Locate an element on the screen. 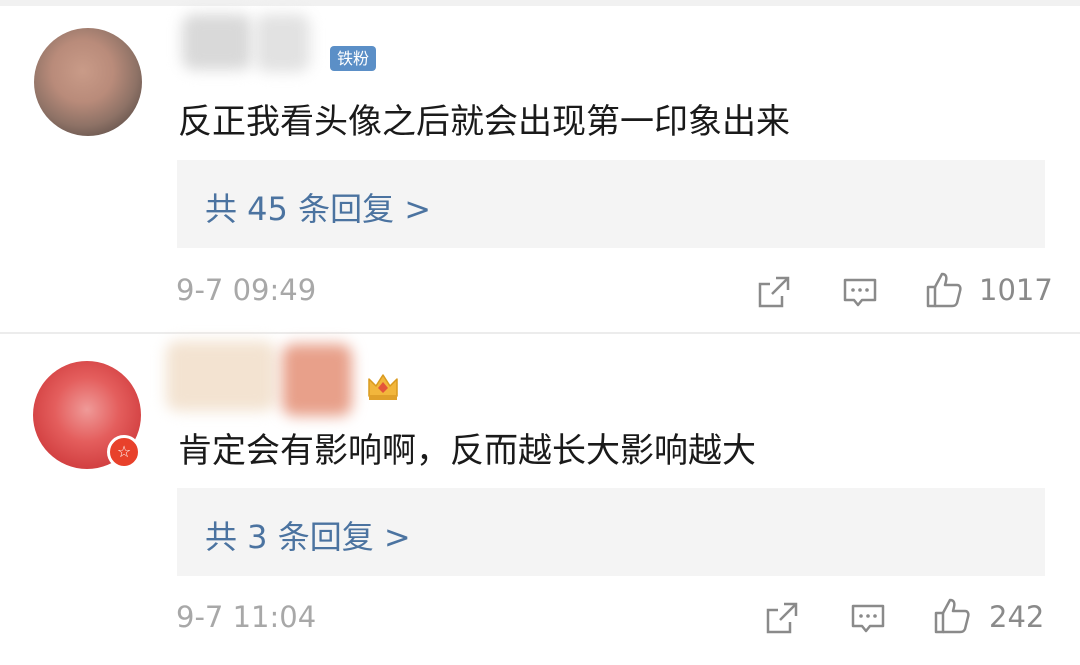 This screenshot has height=665, width=1080. comment-time: 9-7 09:49 is located at coordinates (246, 290).